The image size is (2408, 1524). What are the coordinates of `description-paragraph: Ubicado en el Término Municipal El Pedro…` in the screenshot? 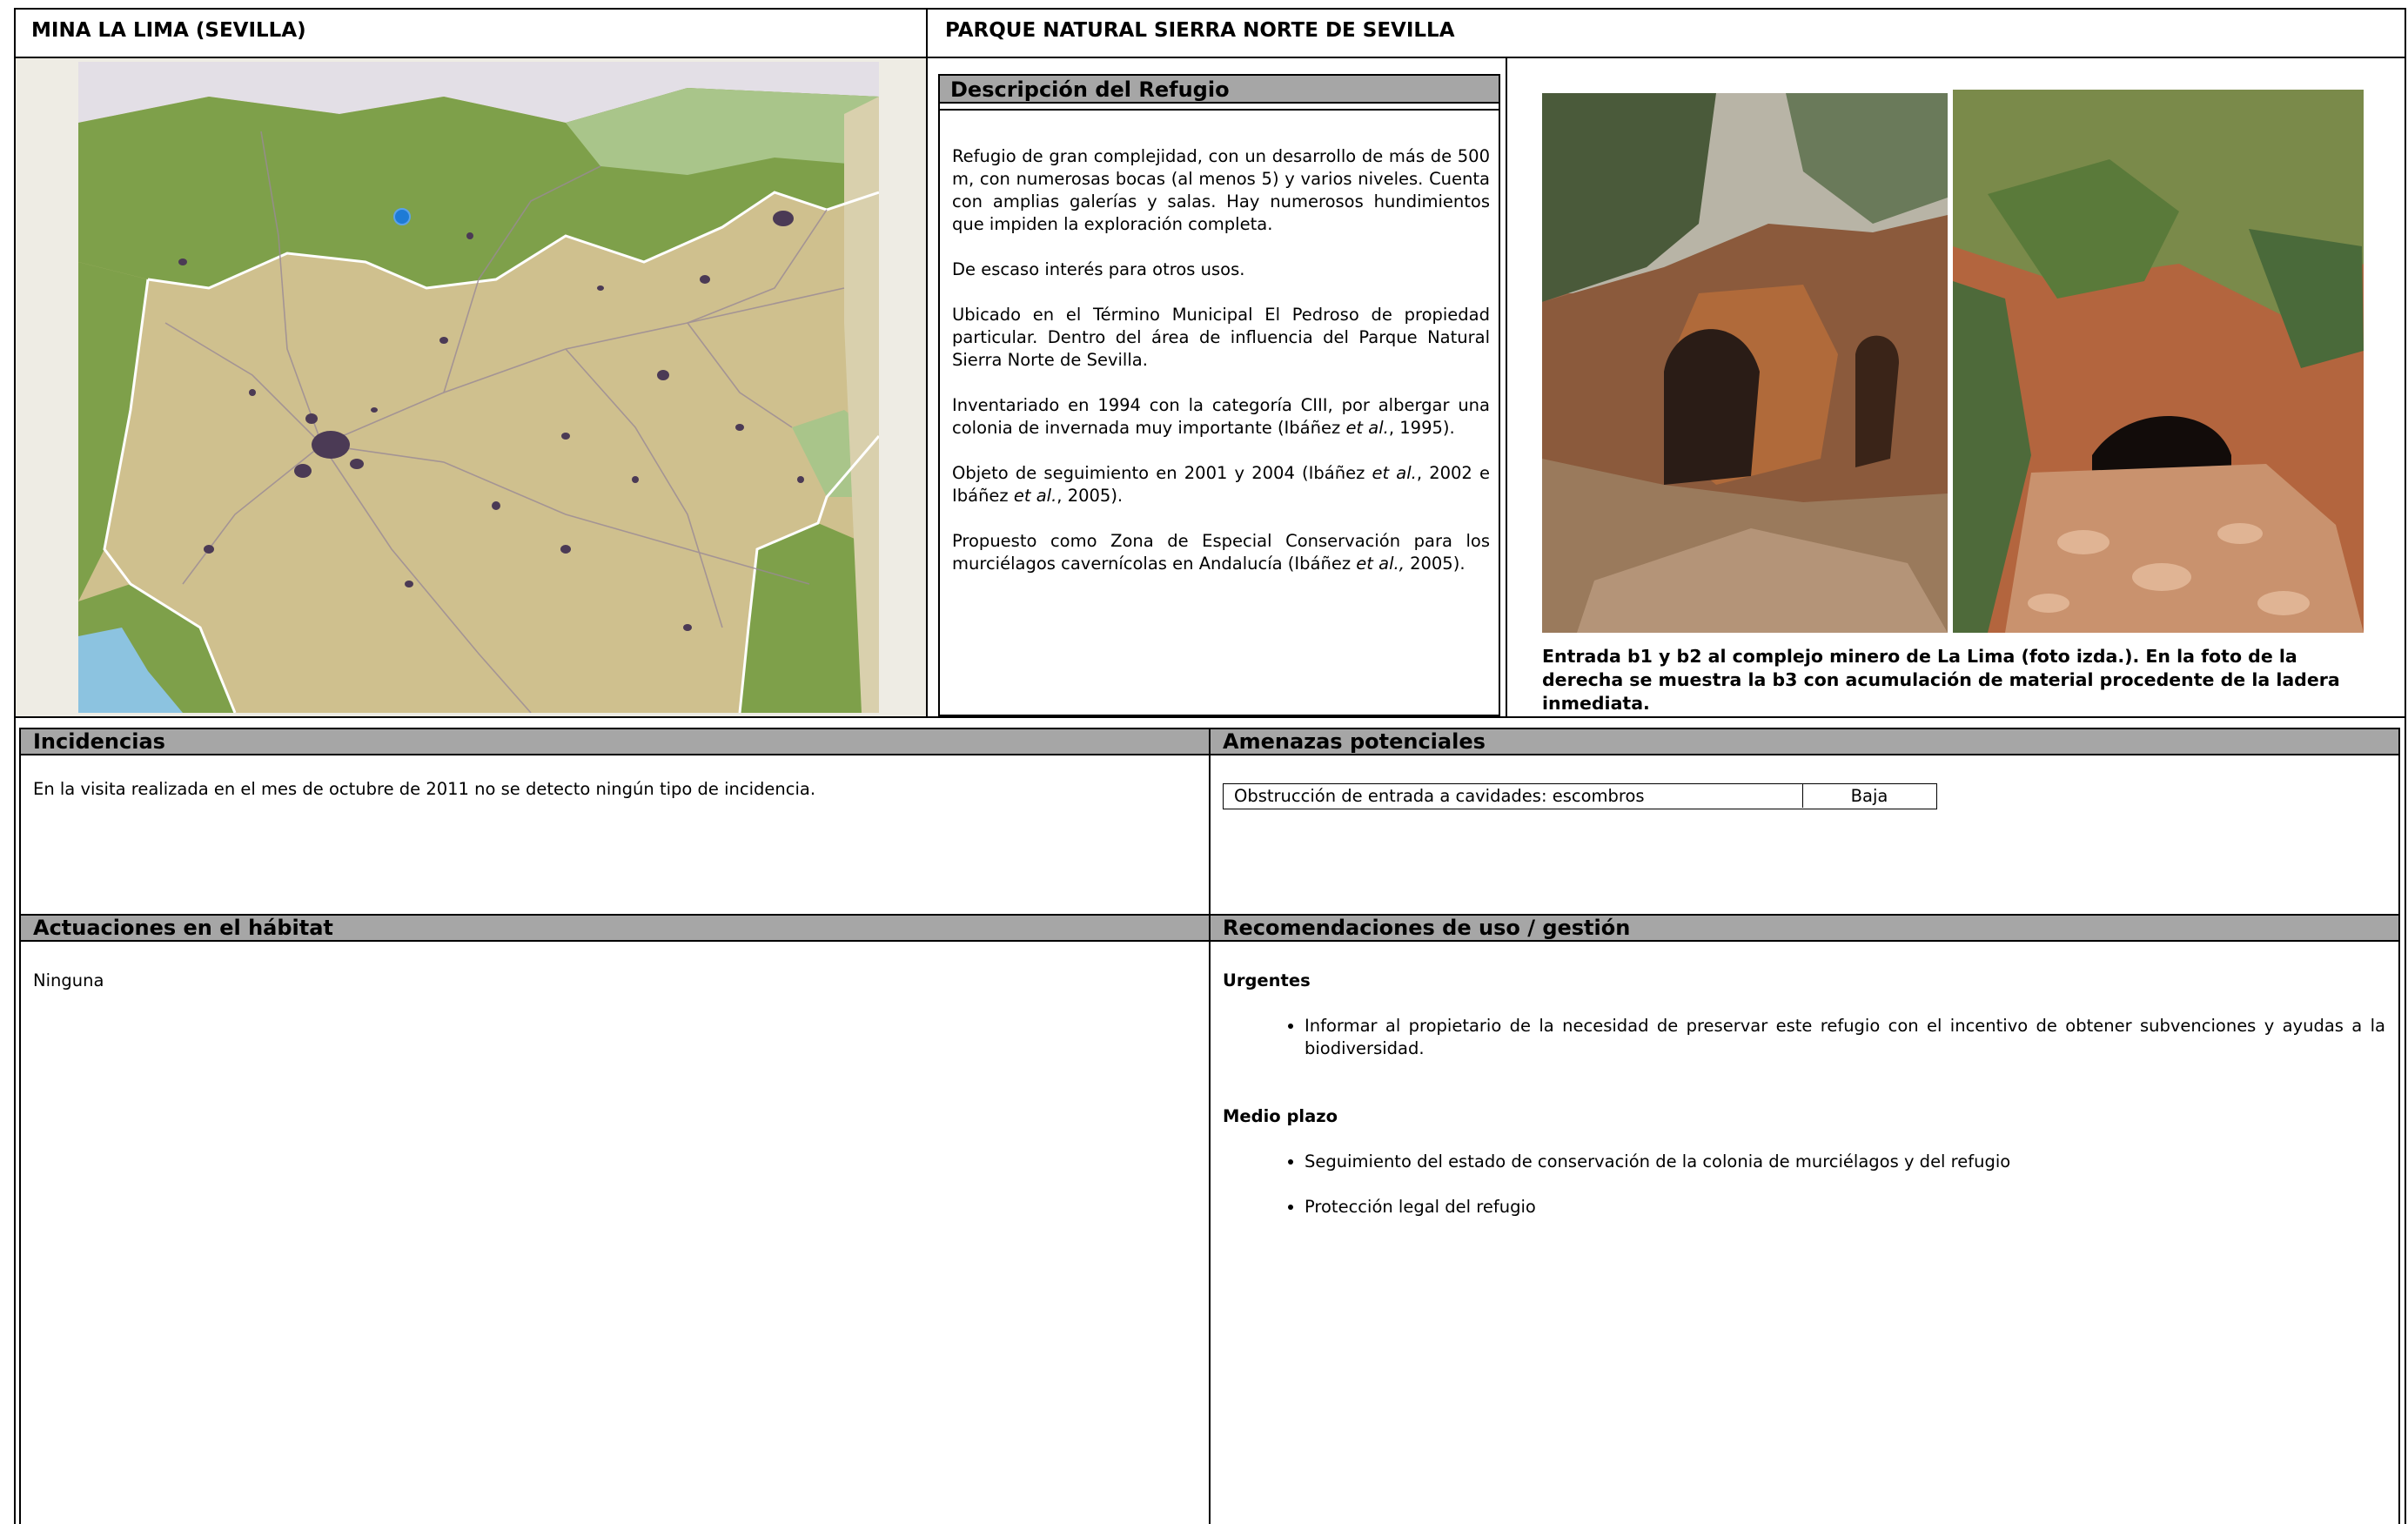 It's located at (1221, 338).